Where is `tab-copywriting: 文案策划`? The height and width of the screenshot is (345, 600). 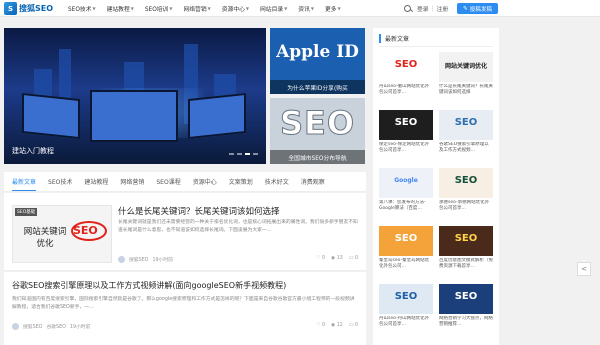 tab-copywriting: 文案策划 is located at coordinates (241, 181).